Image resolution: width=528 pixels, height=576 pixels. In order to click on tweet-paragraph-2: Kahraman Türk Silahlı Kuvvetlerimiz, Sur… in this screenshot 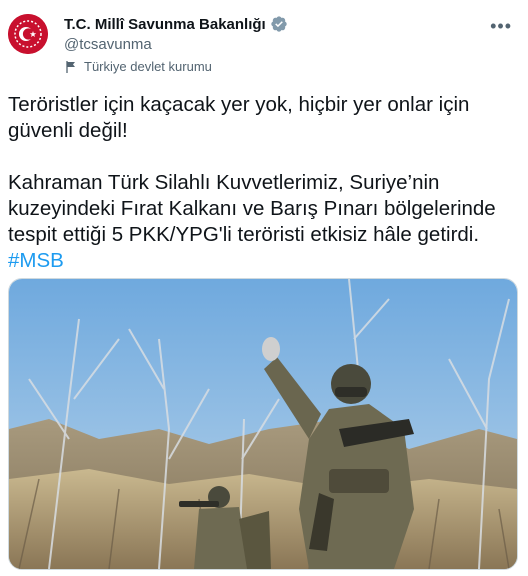, I will do `click(252, 208)`.